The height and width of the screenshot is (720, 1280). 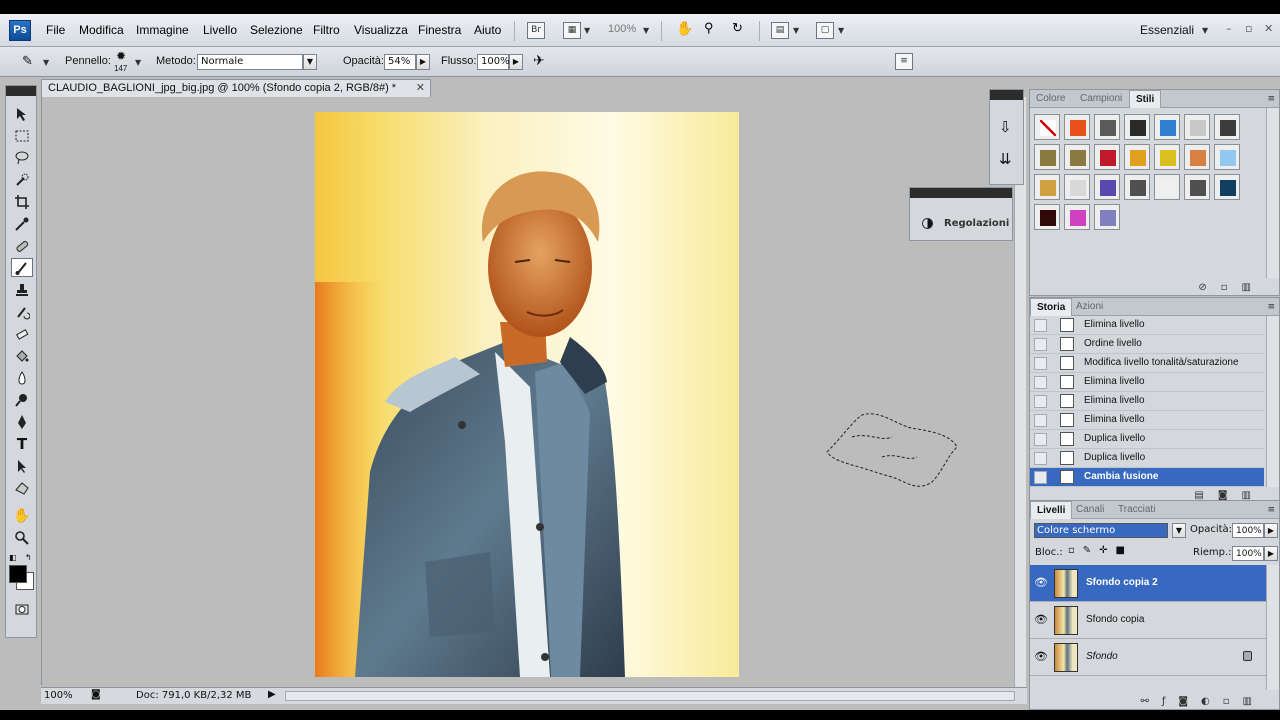 I want to click on status-arrow-icon: ▶, so click(x=272, y=694).